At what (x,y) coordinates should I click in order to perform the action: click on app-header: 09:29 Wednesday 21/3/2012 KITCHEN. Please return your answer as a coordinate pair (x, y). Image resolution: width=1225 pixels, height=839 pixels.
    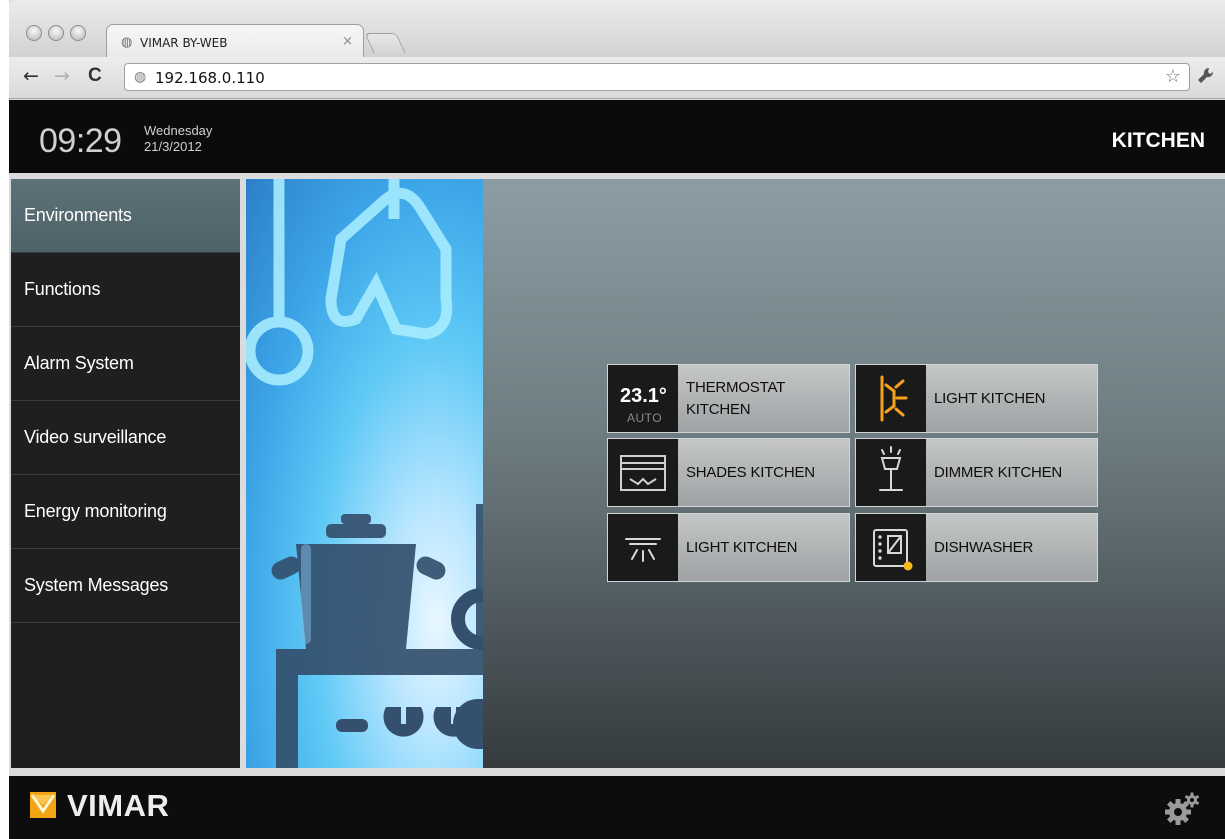
    Looking at the image, I should click on (617, 136).